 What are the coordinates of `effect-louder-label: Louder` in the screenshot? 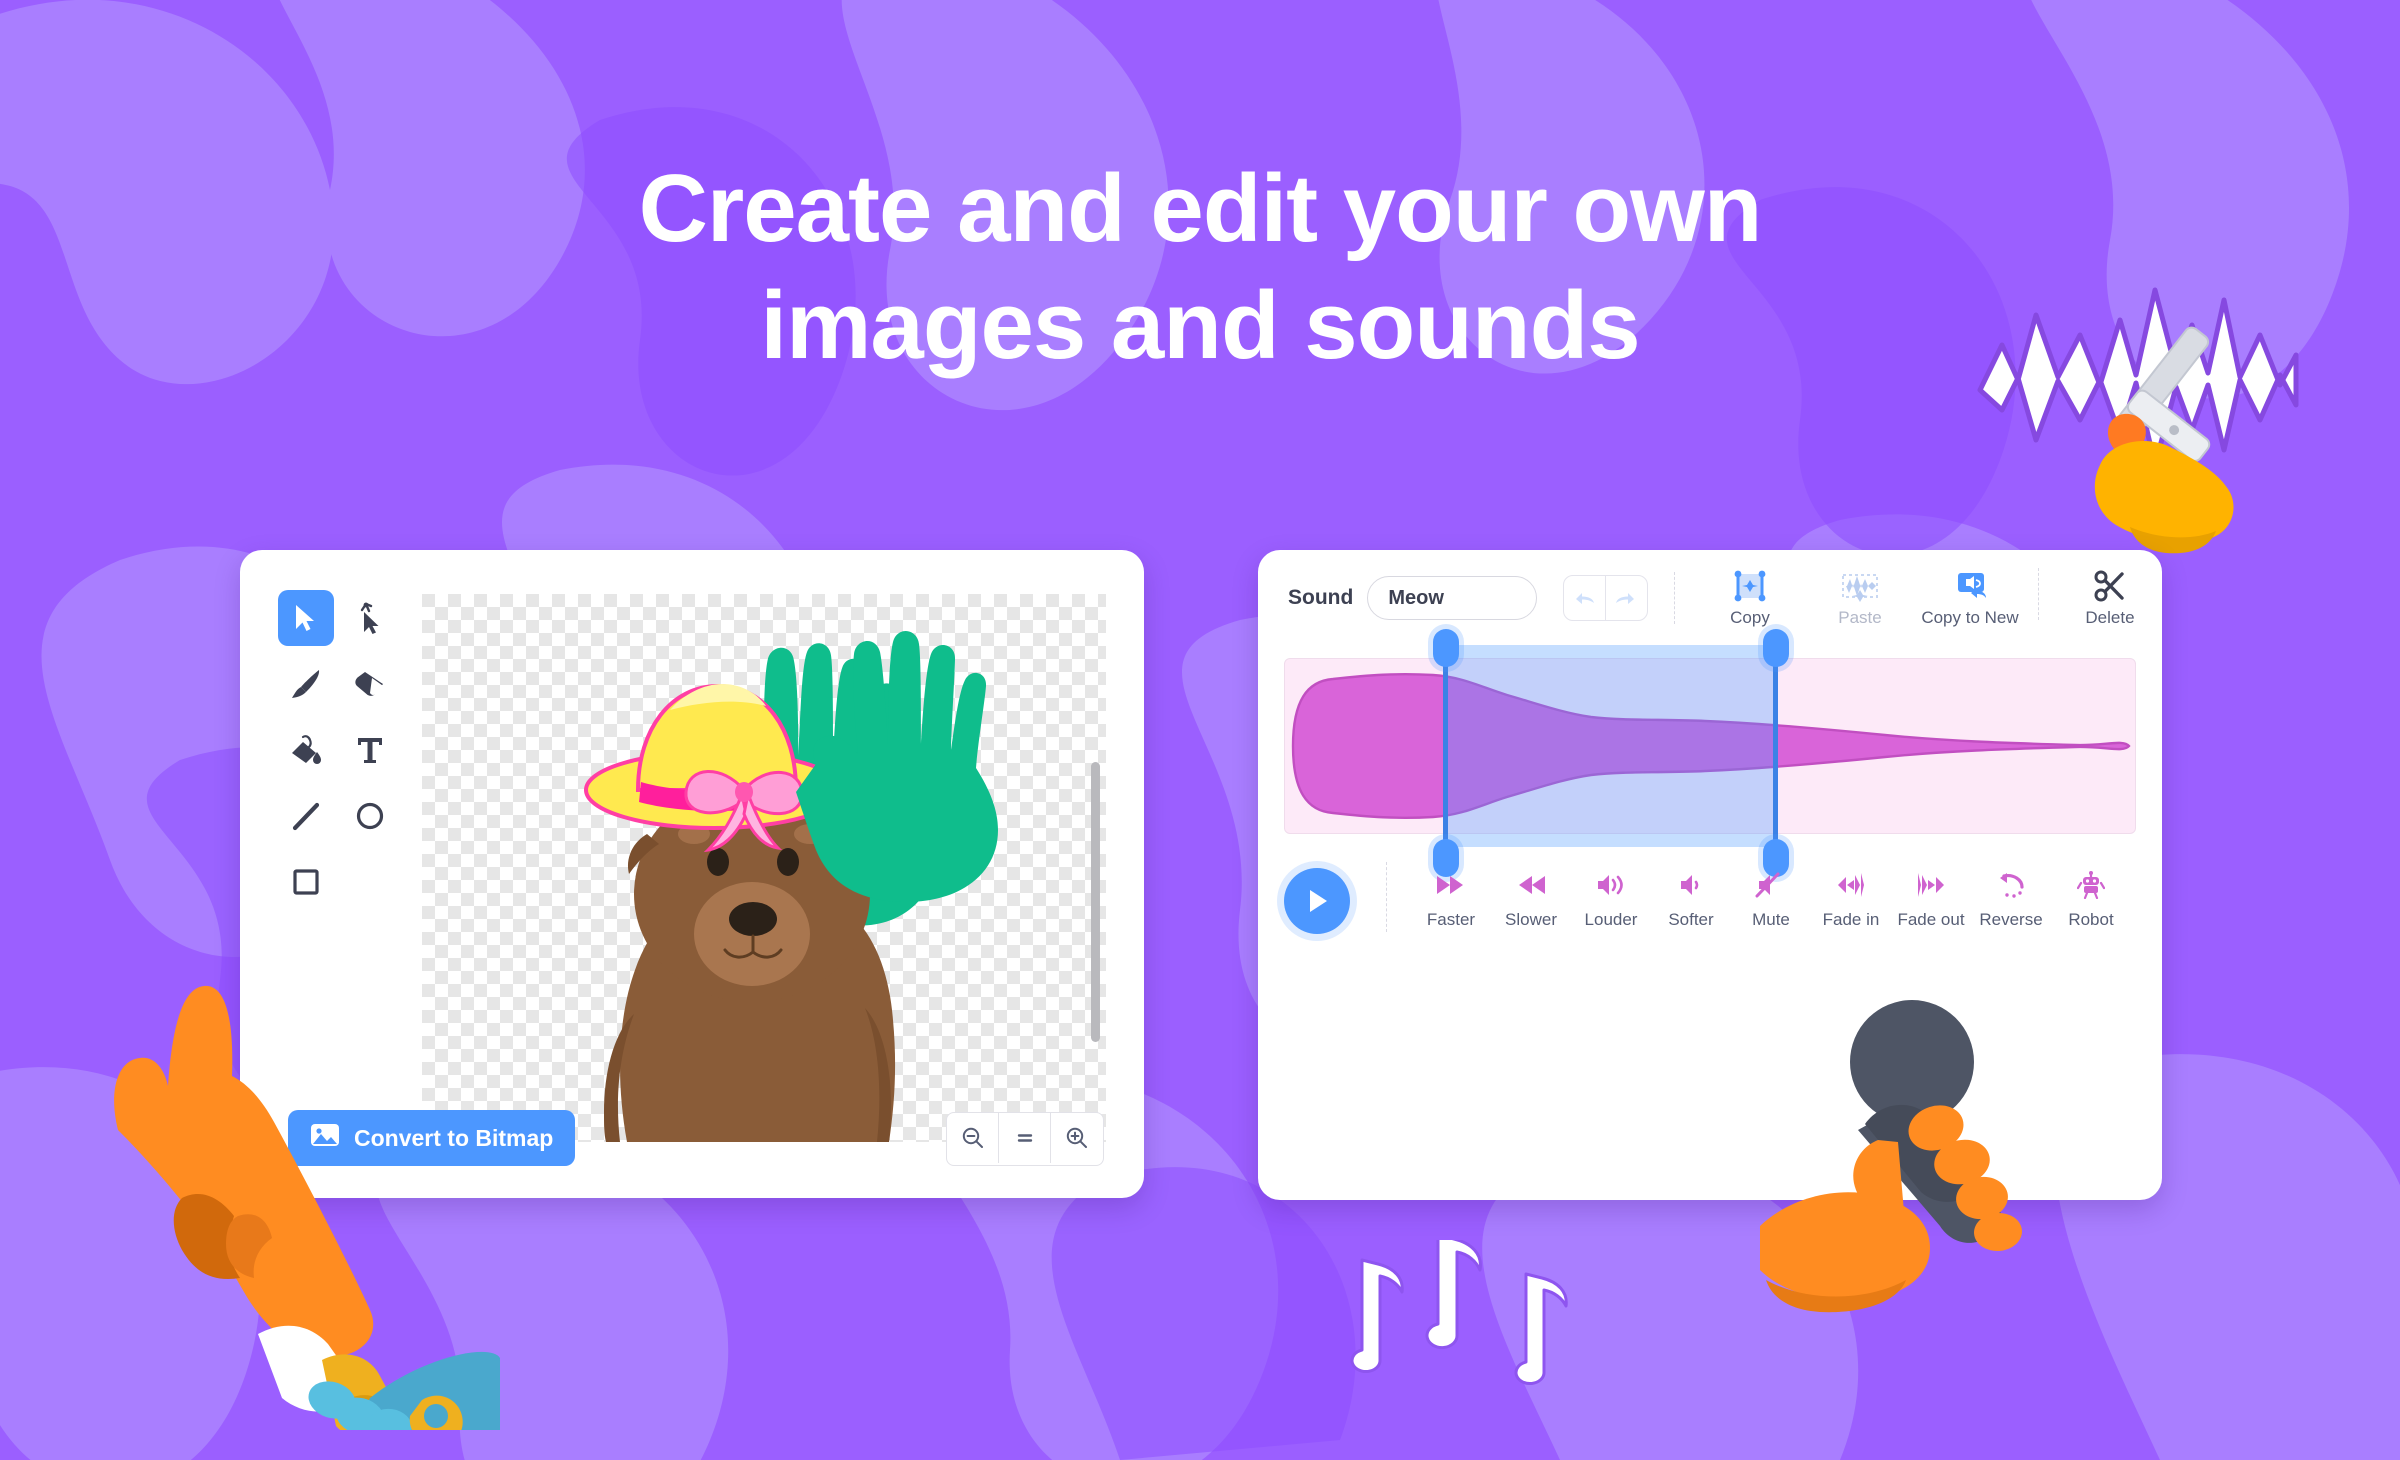 It's located at (1611, 919).